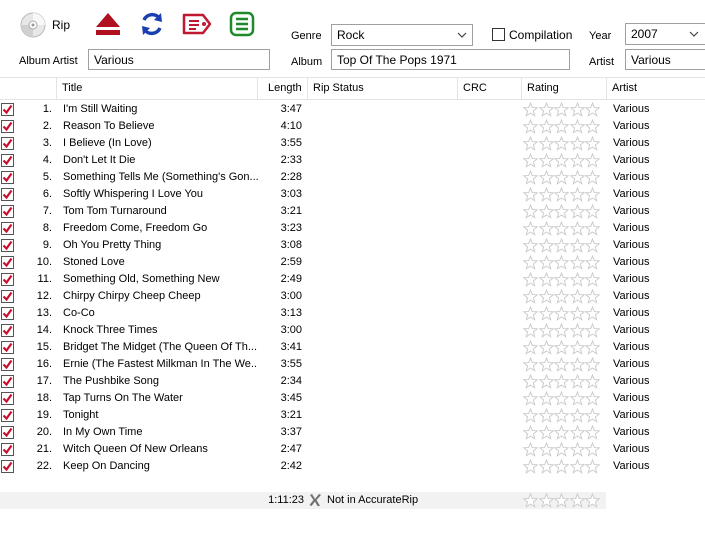 Image resolution: width=705 pixels, height=547 pixels. I want to click on table-row: 22. Keep On Dancing 2:42 Various, so click(352, 466).